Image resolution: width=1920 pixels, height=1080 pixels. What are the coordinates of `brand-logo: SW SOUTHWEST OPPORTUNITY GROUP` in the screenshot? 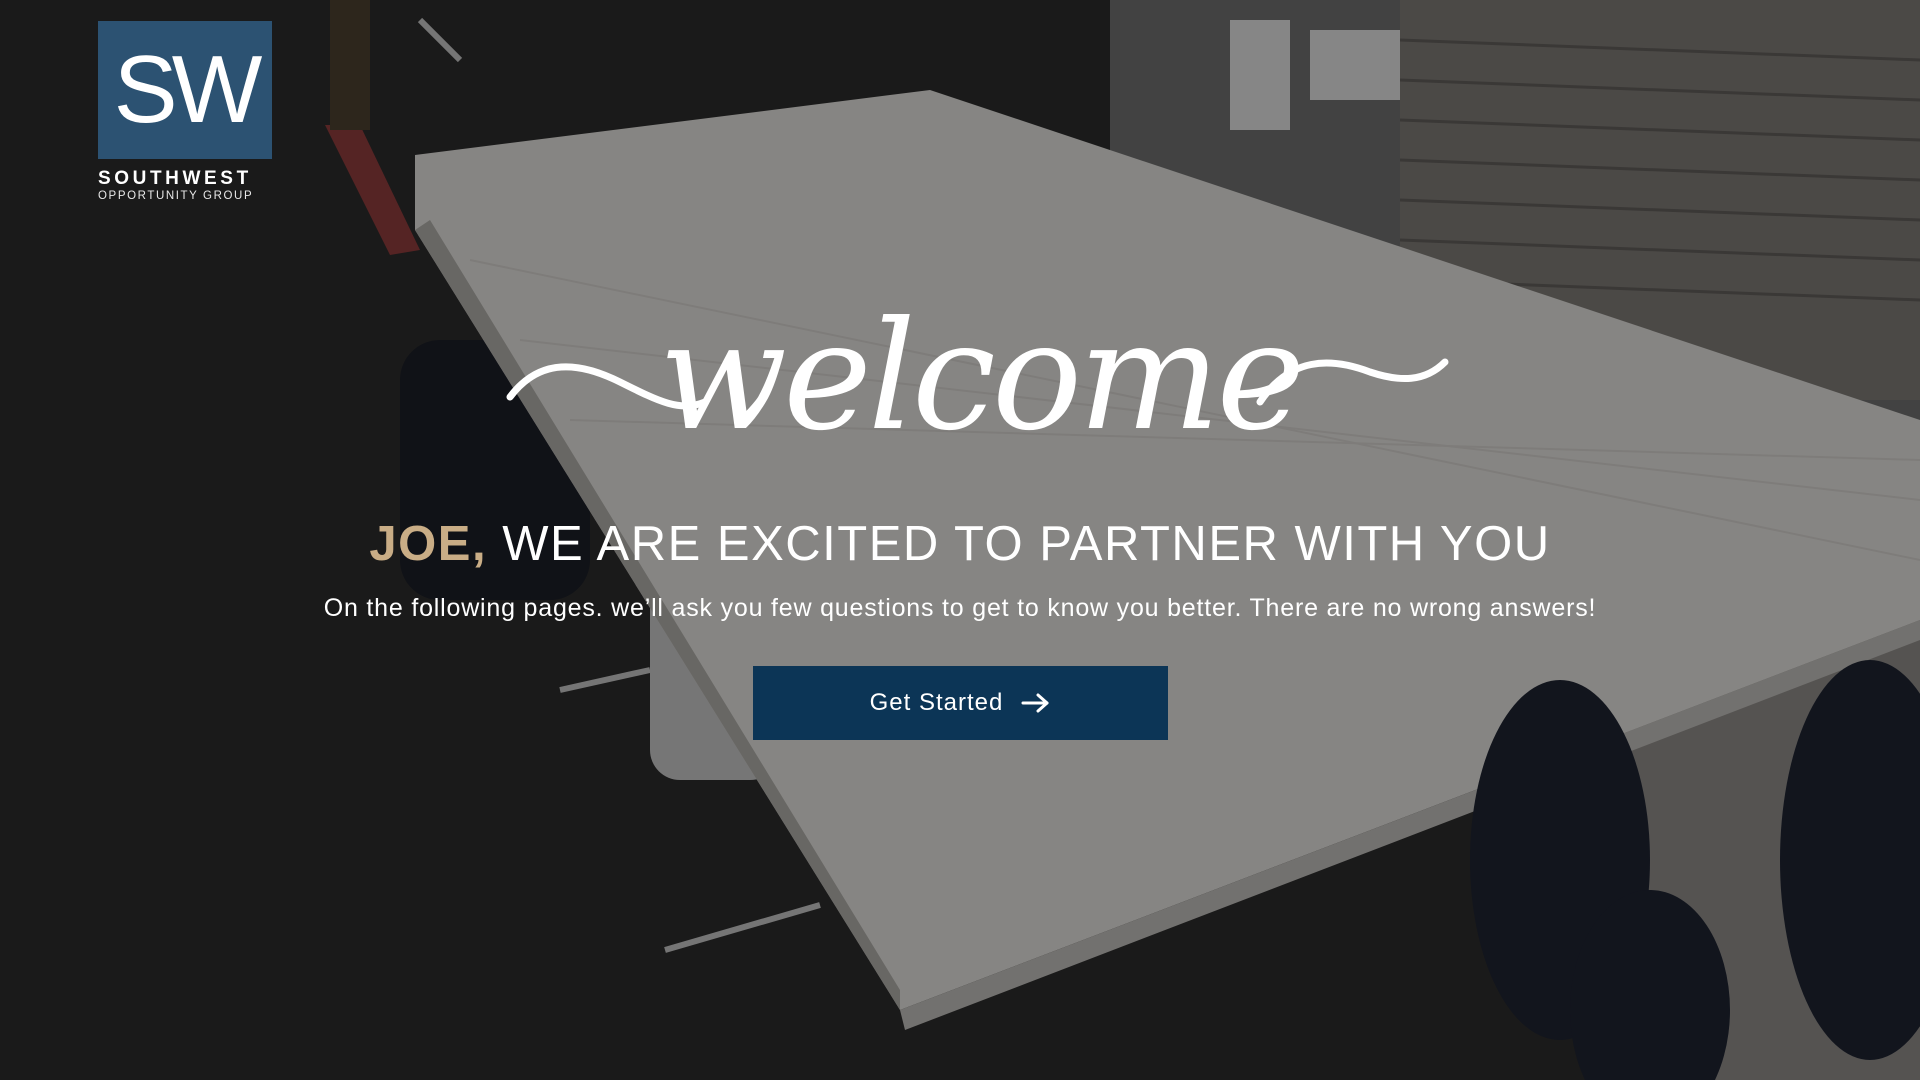 It's located at (185, 112).